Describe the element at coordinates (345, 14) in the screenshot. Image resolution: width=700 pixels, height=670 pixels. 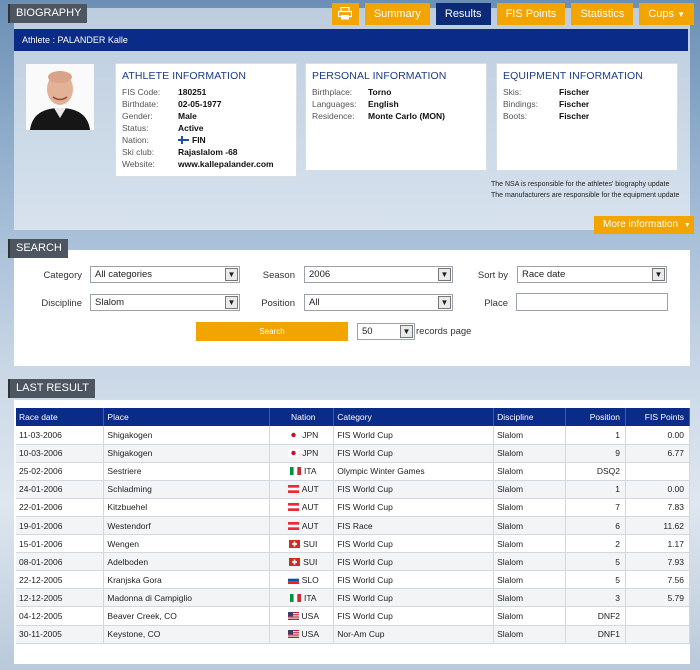
I see `print-button` at that location.